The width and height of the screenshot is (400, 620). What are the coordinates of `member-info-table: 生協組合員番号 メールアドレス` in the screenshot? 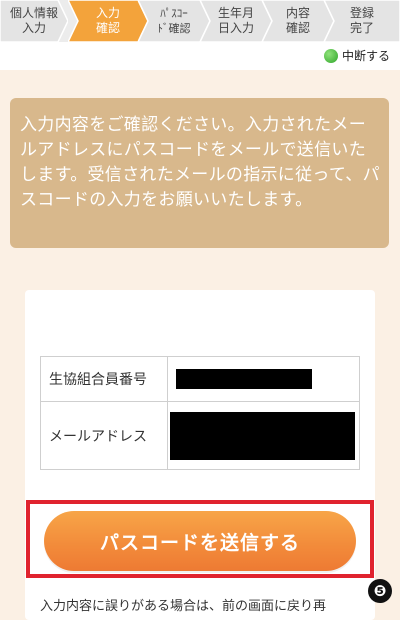 It's located at (200, 413).